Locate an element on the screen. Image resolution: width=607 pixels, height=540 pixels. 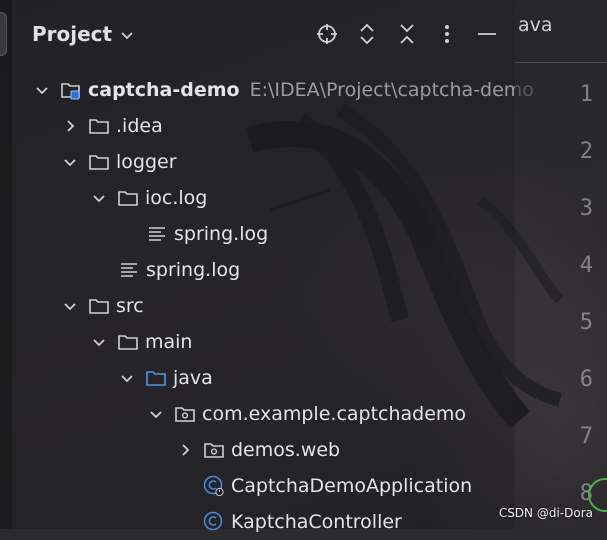
tree-row-demos-web: demos.web is located at coordinates (257, 450).